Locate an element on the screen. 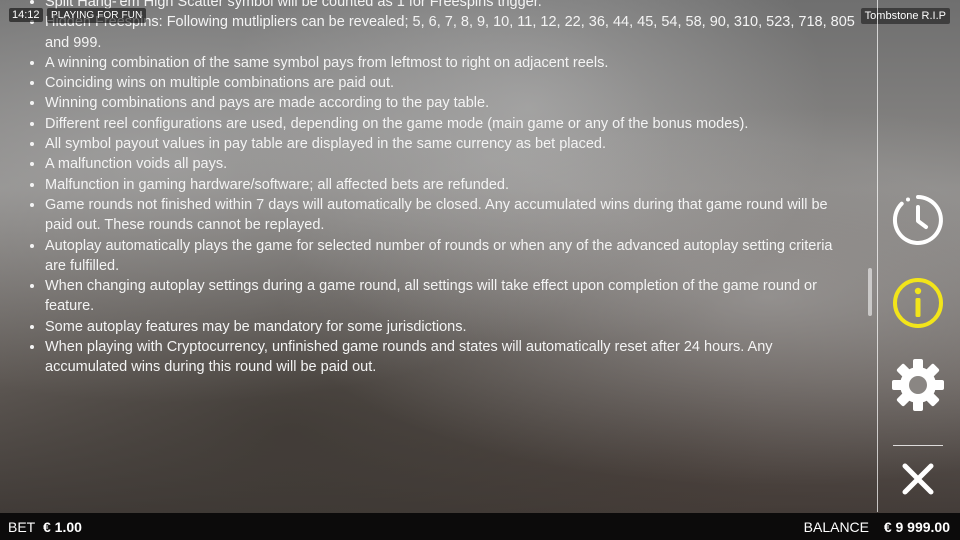  sidebar-separator is located at coordinates (918, 445).